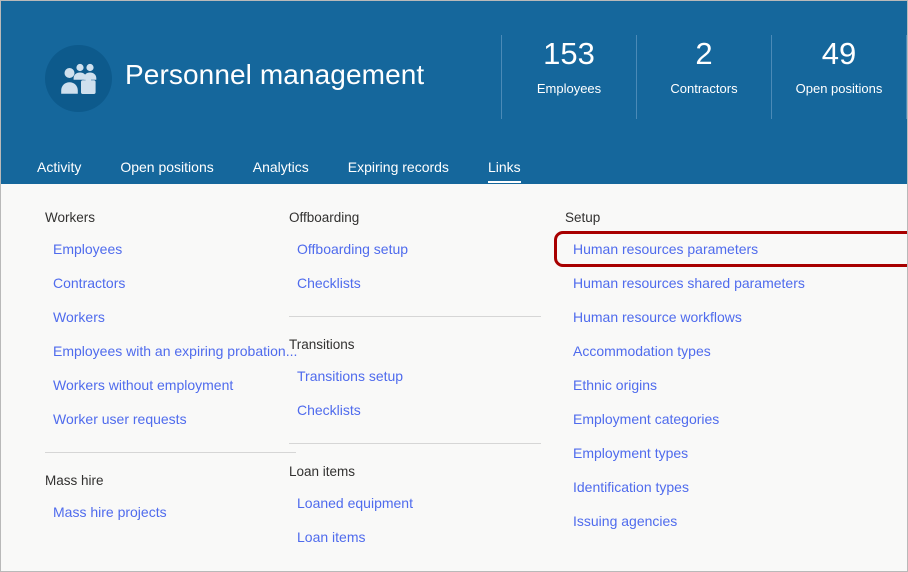 This screenshot has height=572, width=908. I want to click on link-item: Identification types, so click(736, 487).